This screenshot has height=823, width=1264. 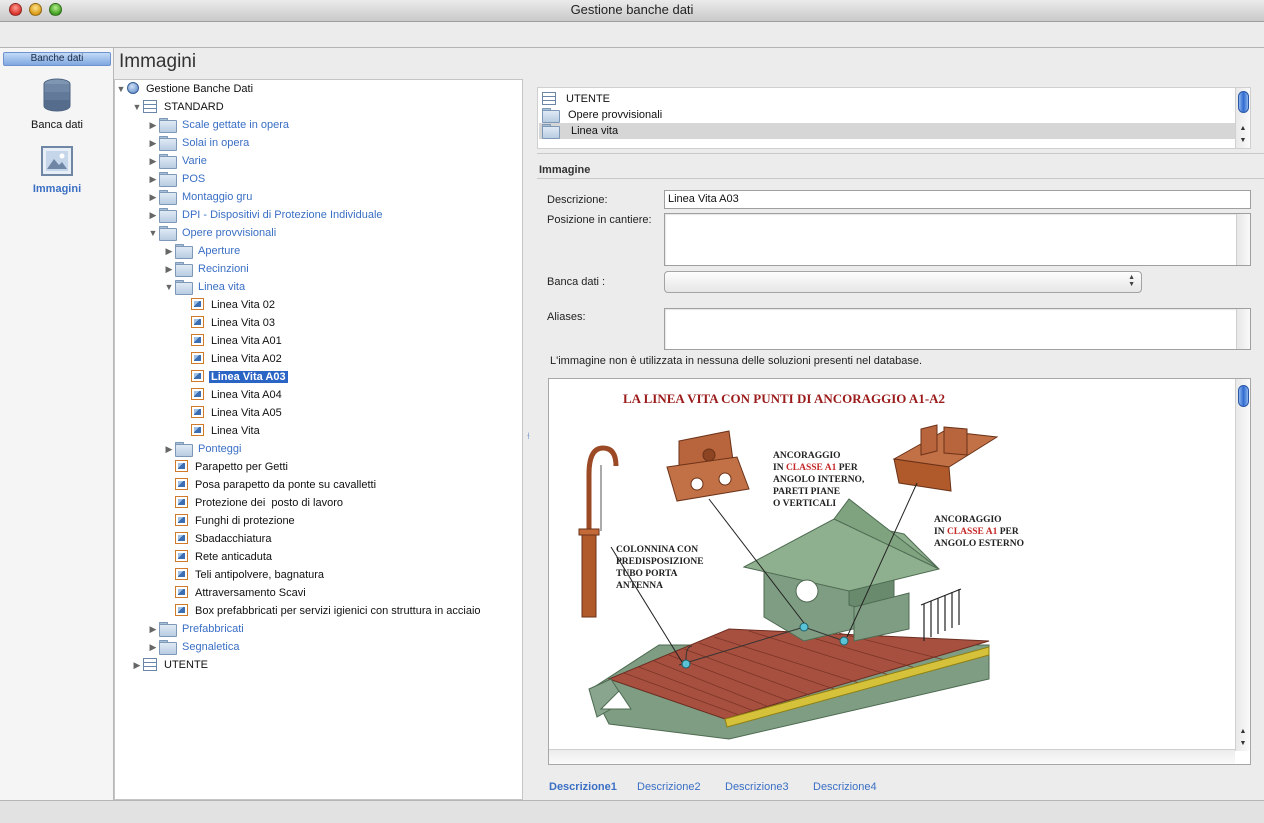 What do you see at coordinates (15, 9) in the screenshot?
I see `close-window-button` at bounding box center [15, 9].